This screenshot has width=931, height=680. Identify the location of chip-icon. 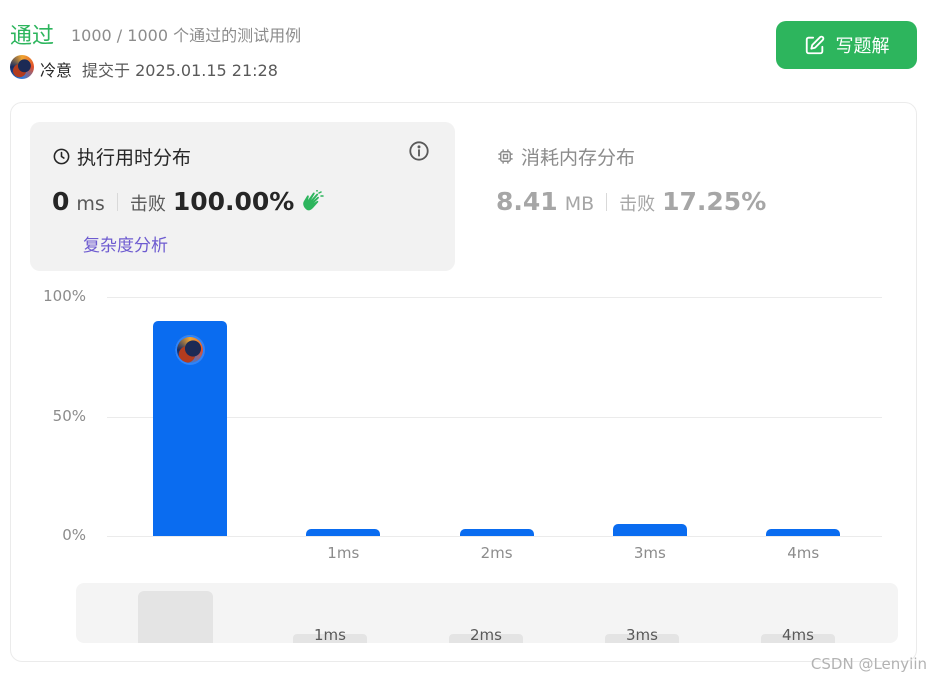
(505, 156).